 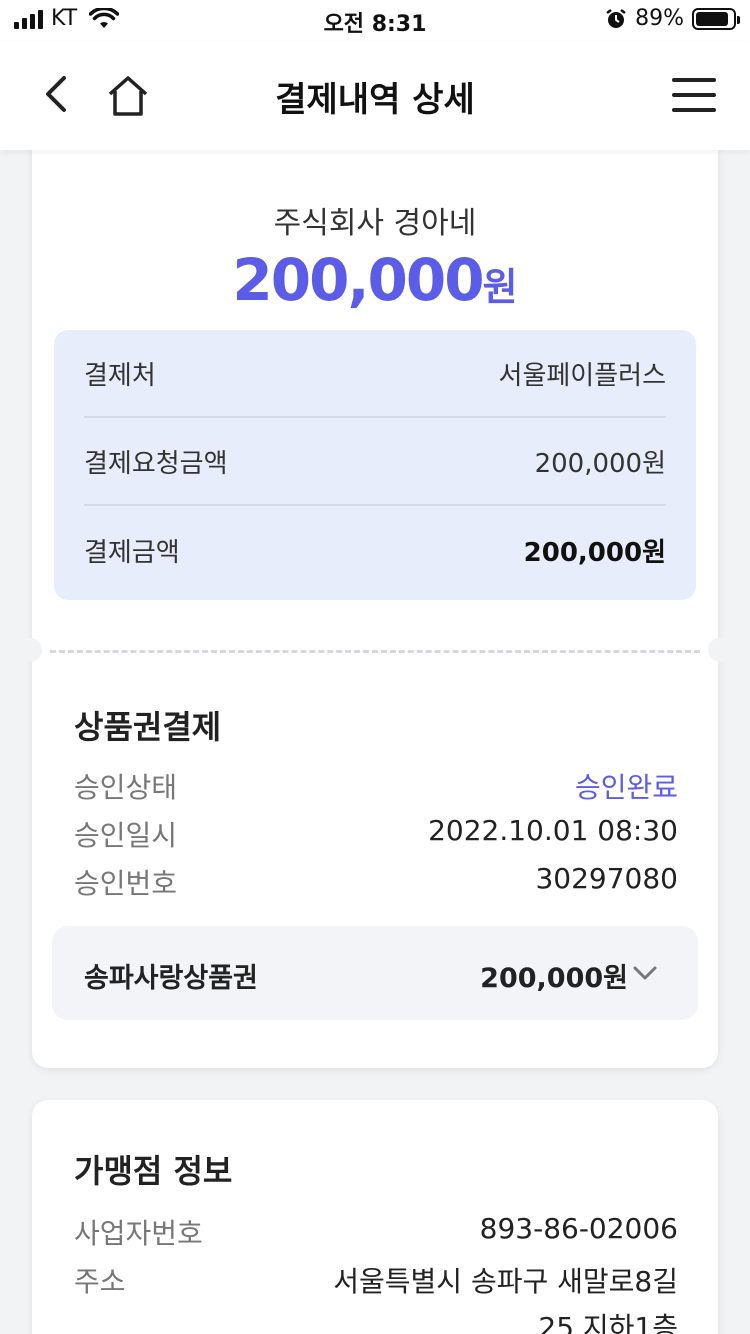 What do you see at coordinates (376, 786) in the screenshot?
I see `info-row-approval-status: 승인상태 승인완료` at bounding box center [376, 786].